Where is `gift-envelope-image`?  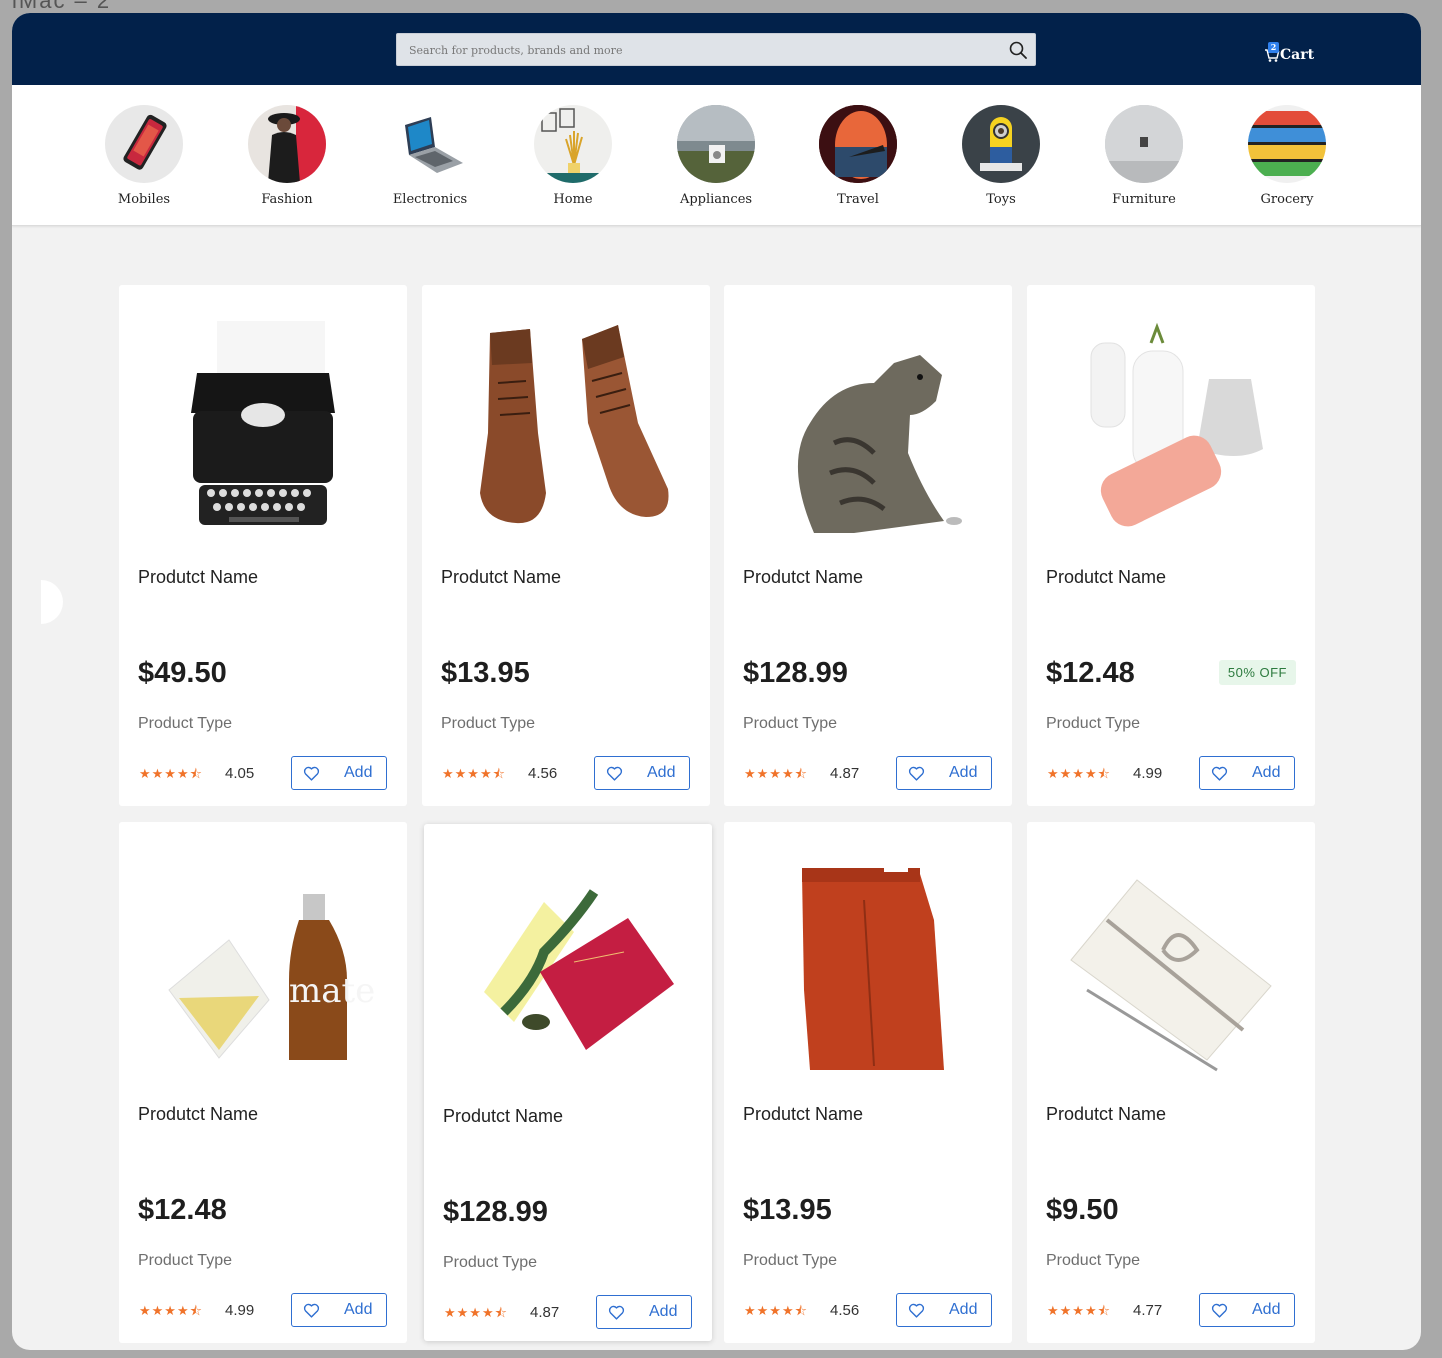 gift-envelope-image is located at coordinates (1171, 964).